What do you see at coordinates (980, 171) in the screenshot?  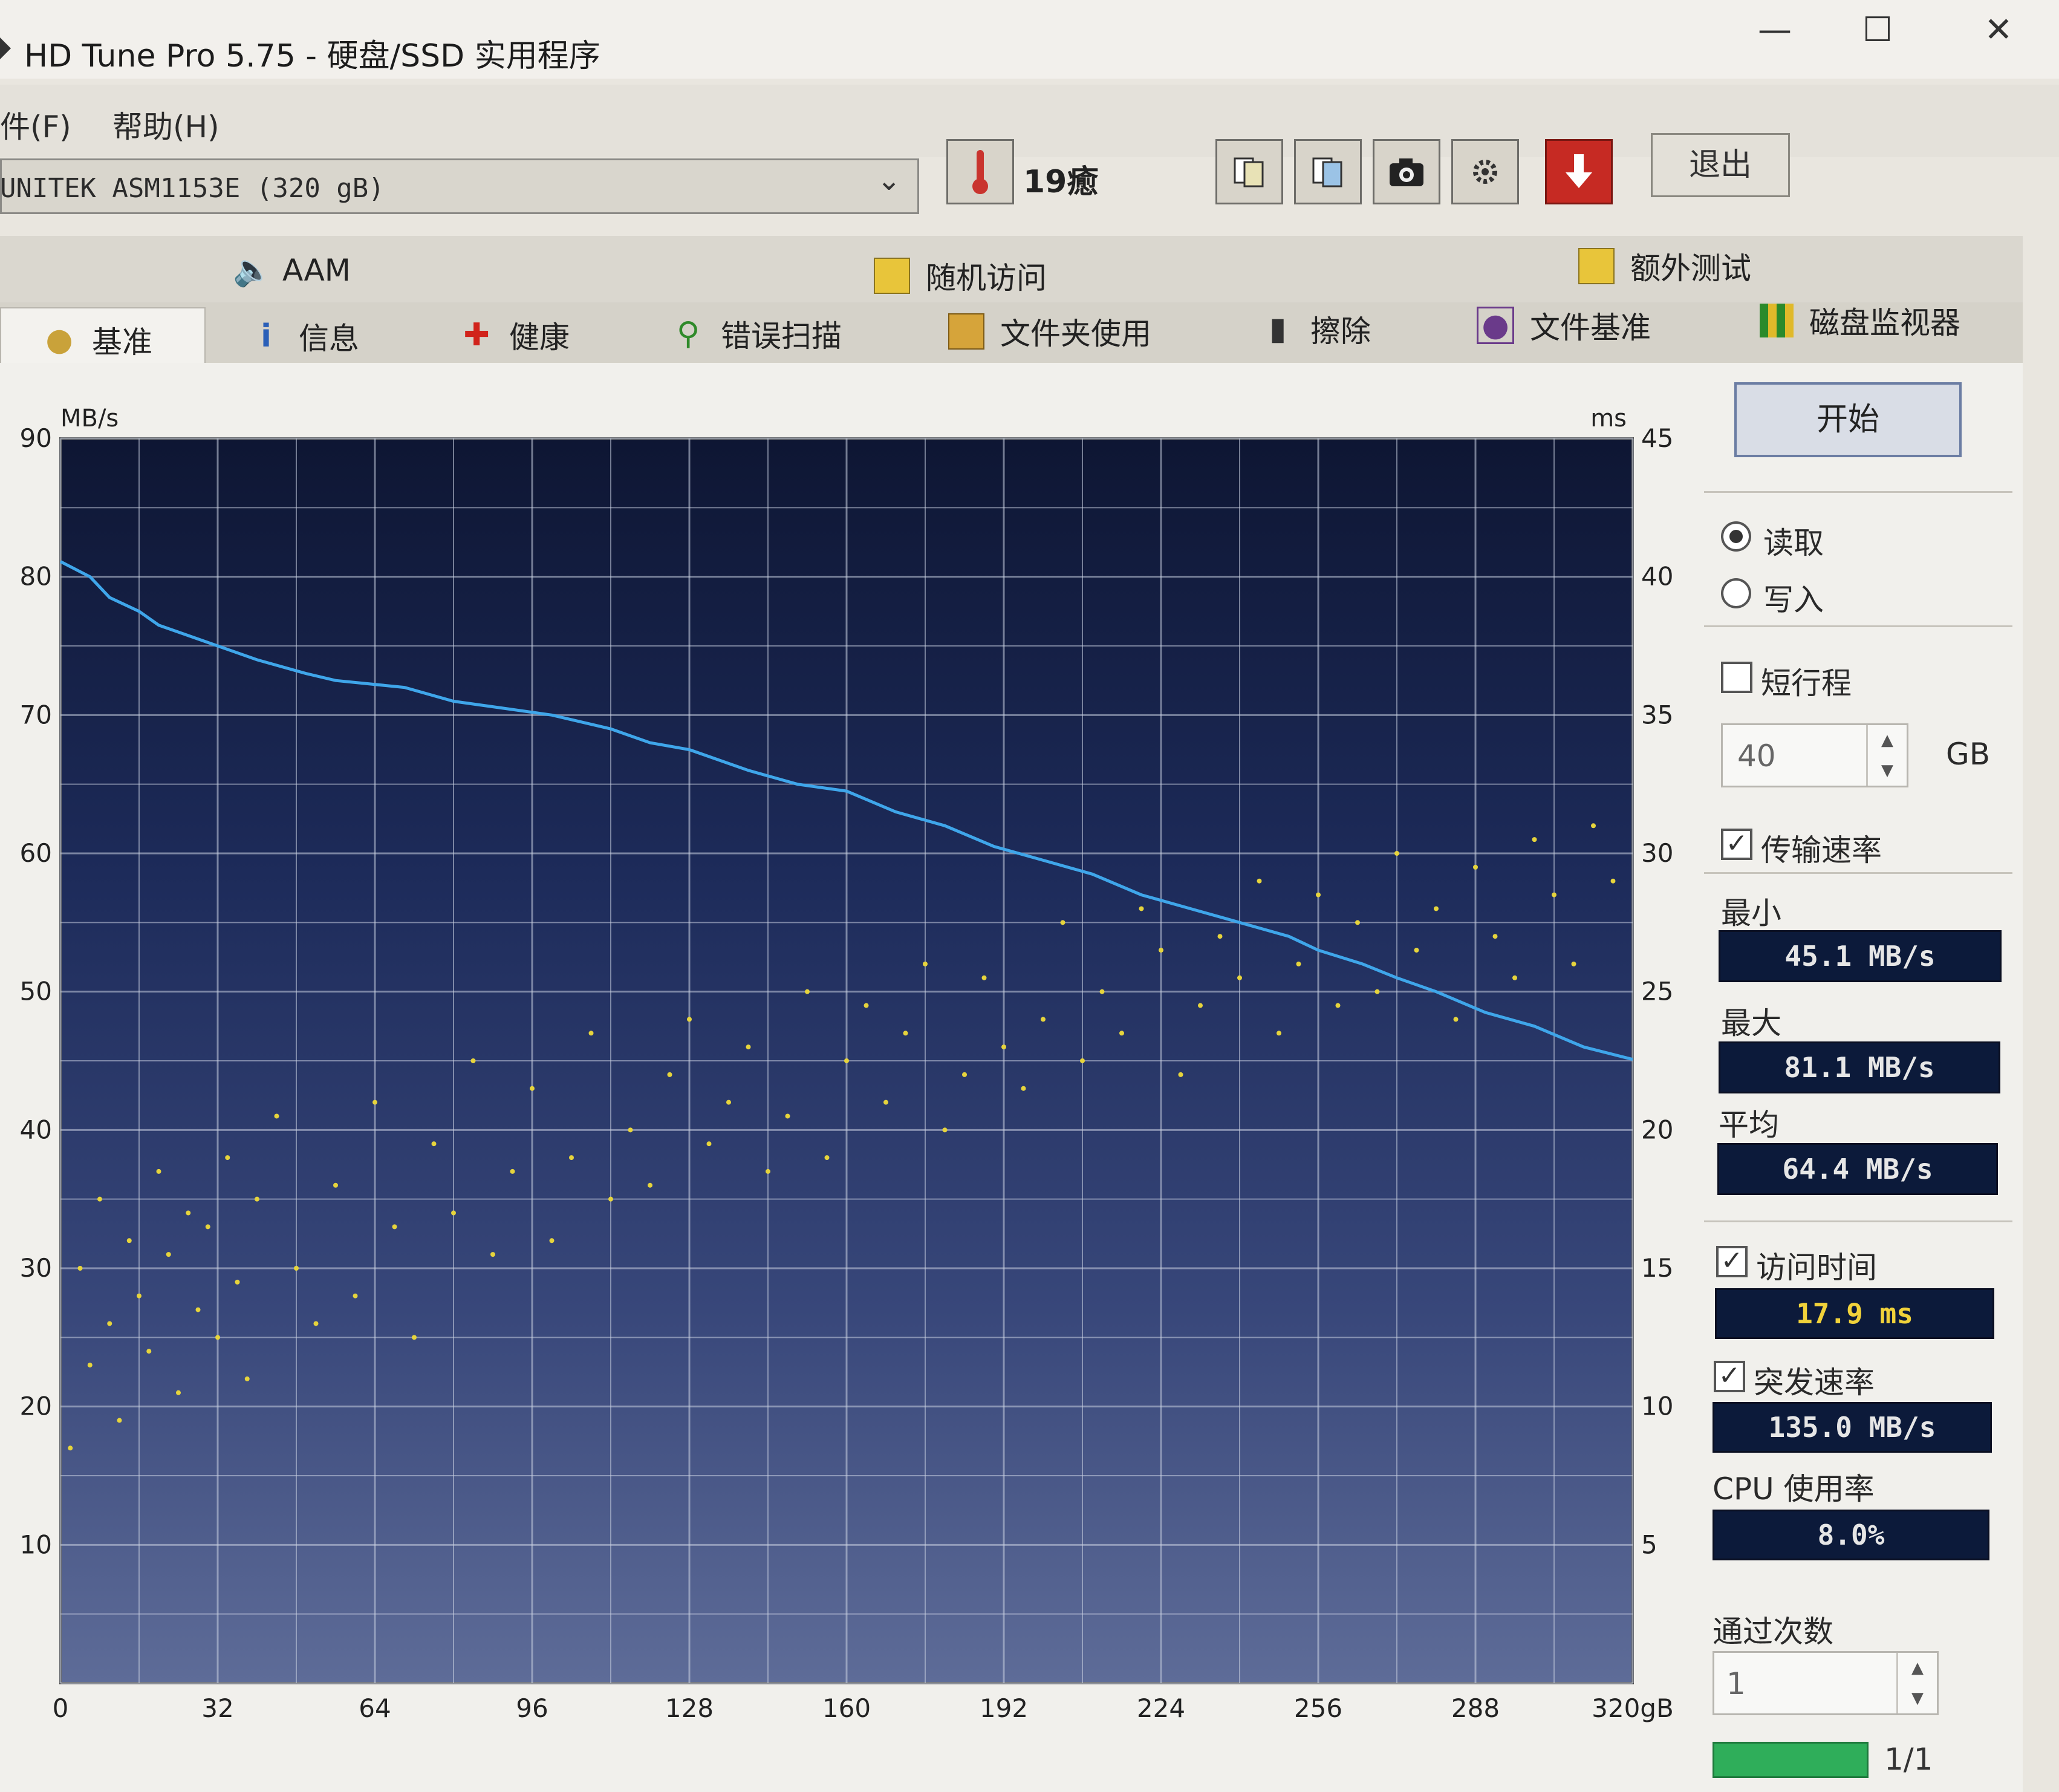 I see `thermometer-icon` at bounding box center [980, 171].